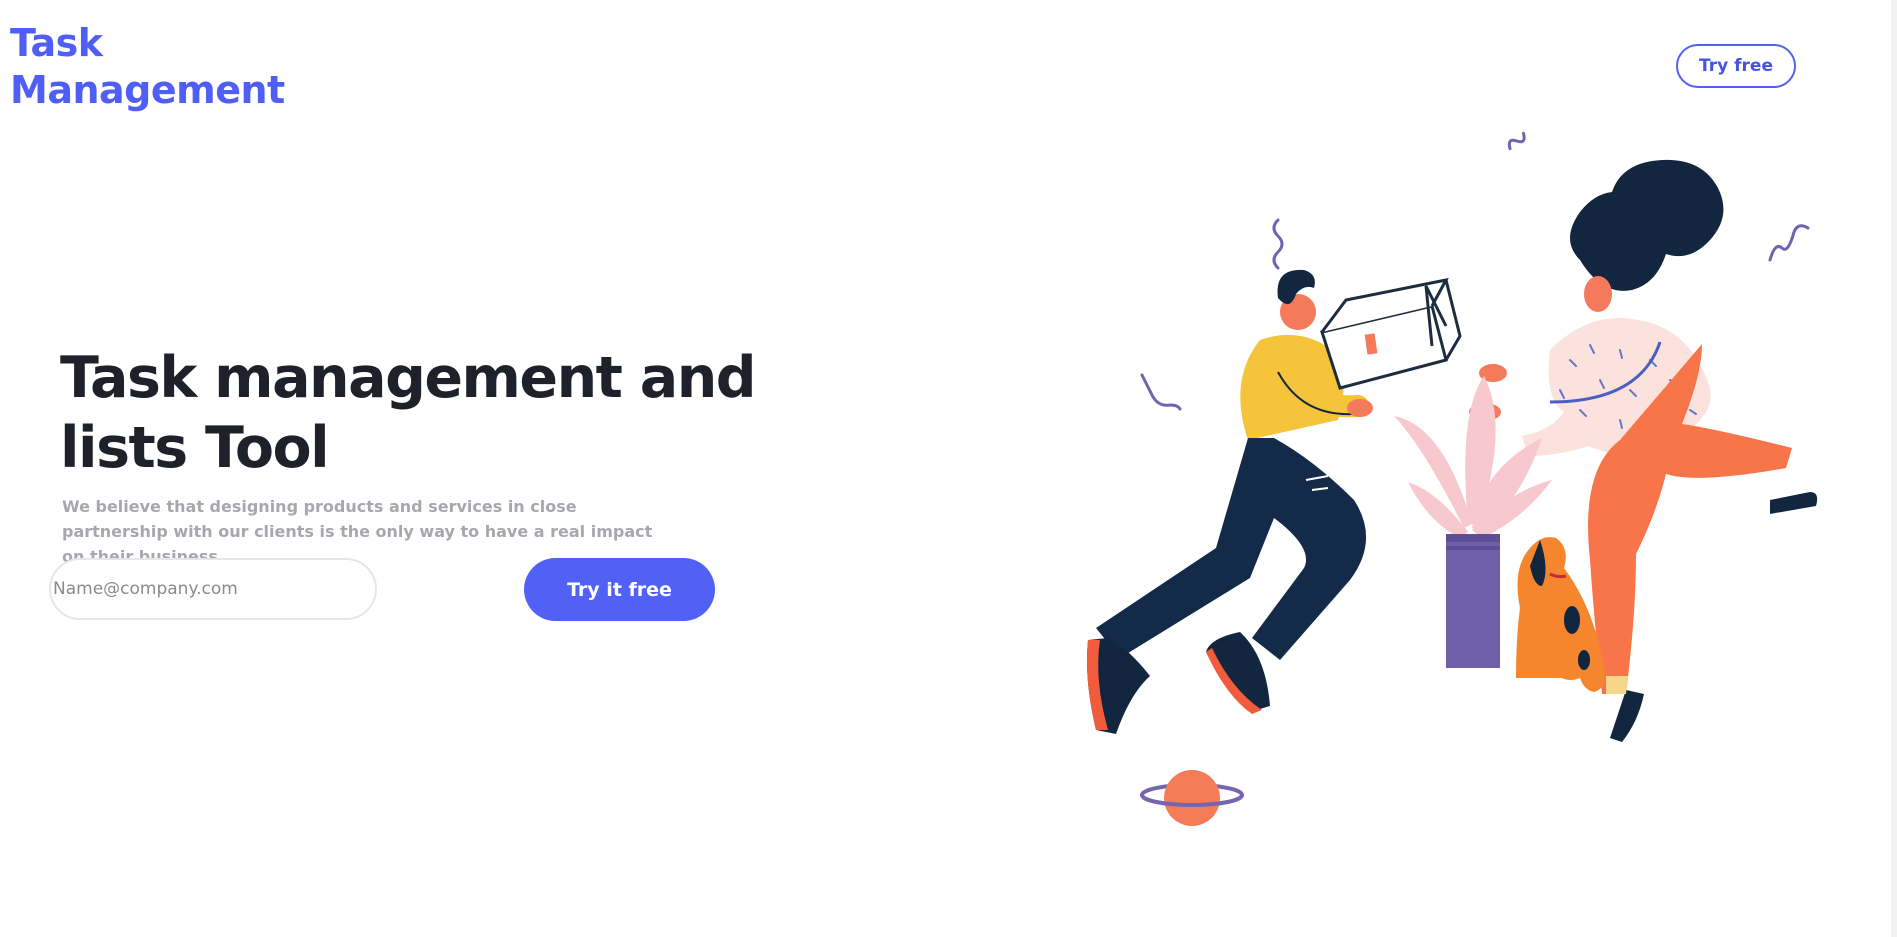 The height and width of the screenshot is (937, 1897). What do you see at coordinates (147, 90) in the screenshot?
I see `logo-line-2: Management` at bounding box center [147, 90].